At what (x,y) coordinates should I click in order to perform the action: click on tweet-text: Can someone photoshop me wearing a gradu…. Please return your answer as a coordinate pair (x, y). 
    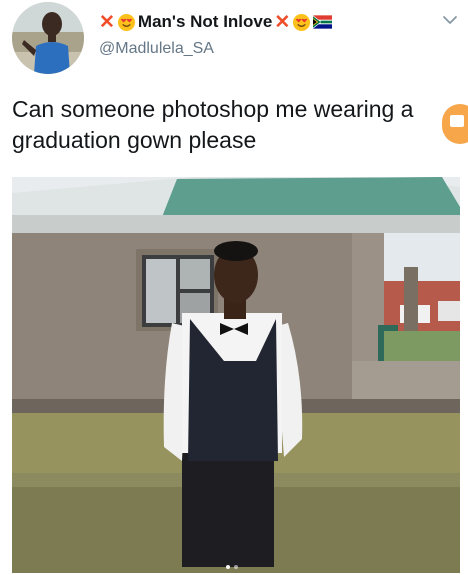
    Looking at the image, I should click on (213, 124).